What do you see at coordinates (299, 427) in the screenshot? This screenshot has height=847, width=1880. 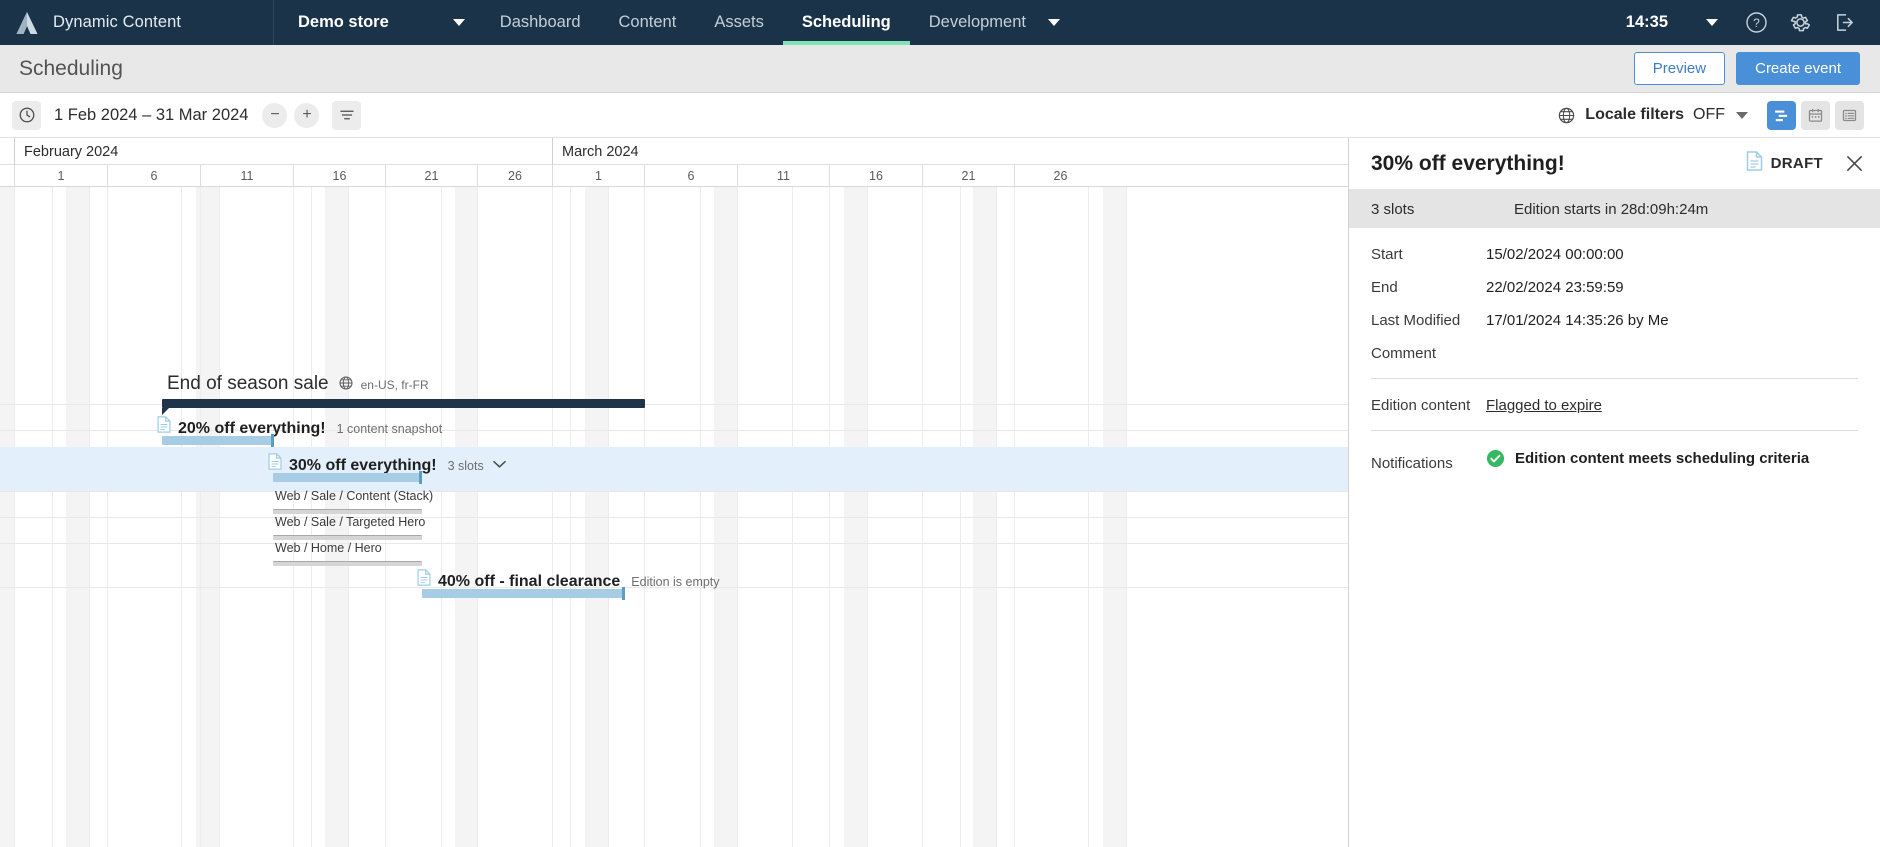 I see `edition-label-20-off: 20% off everything! 1 content snapshot` at bounding box center [299, 427].